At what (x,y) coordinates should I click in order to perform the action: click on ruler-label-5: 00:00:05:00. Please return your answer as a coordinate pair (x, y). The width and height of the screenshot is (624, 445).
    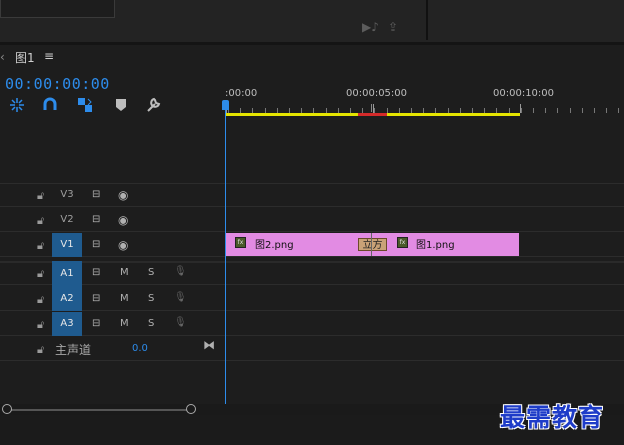
    Looking at the image, I should click on (377, 93).